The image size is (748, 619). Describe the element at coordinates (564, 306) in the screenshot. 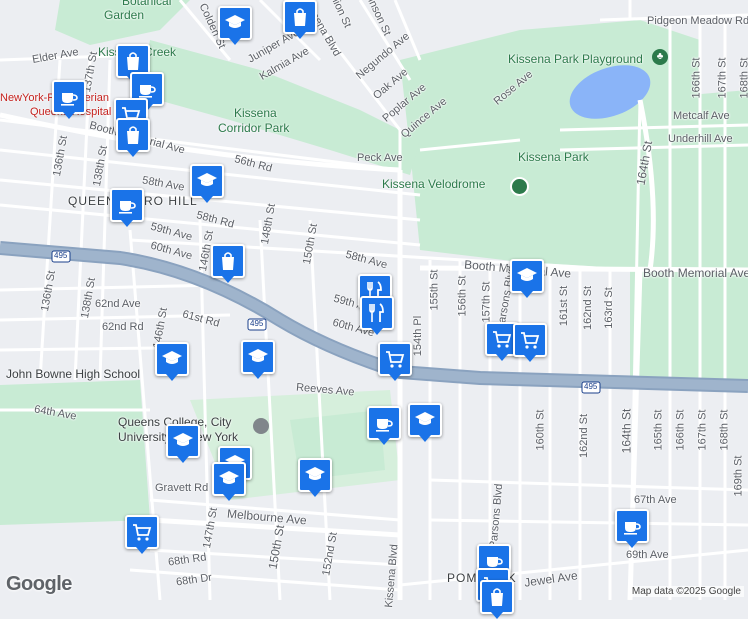

I see `street-label: 161st St` at that location.